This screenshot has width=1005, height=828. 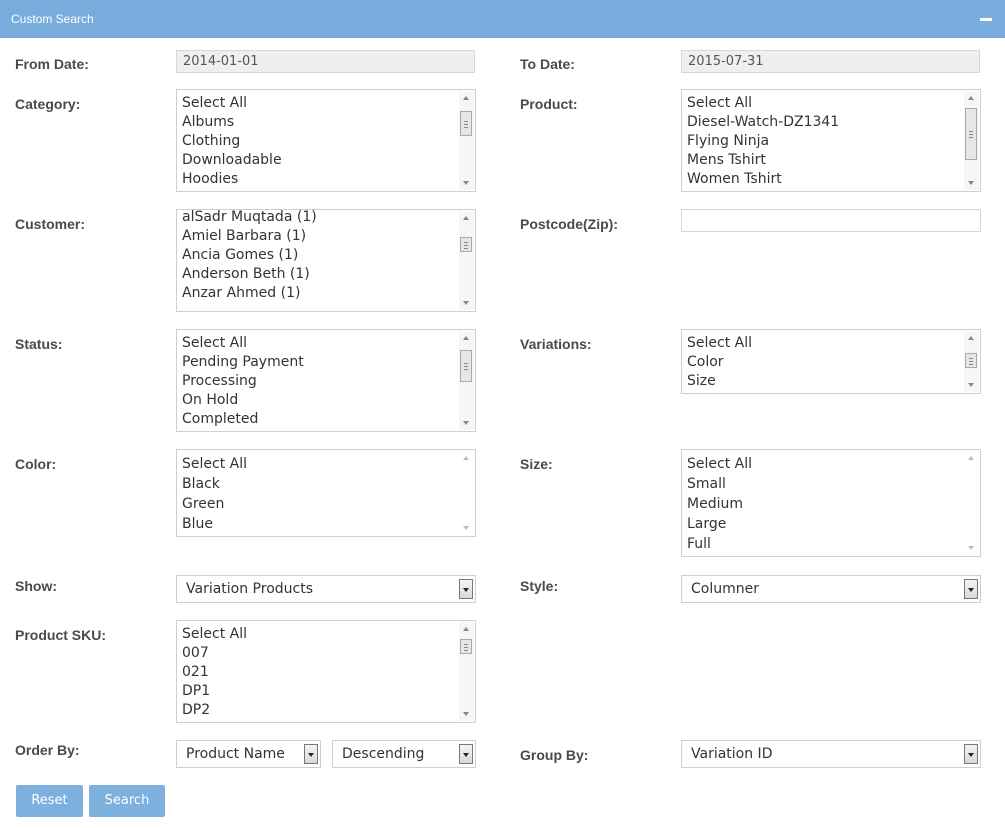 I want to click on from-date-input: 2014-01-01, so click(x=325, y=61).